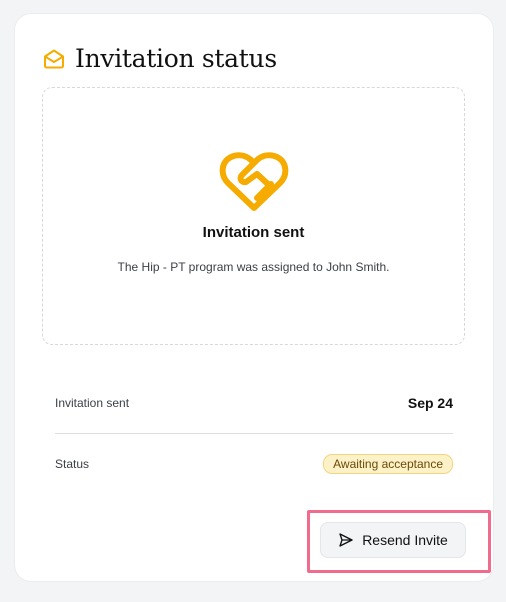 This screenshot has height=602, width=506. Describe the element at coordinates (254, 433) in the screenshot. I see `divider` at that location.